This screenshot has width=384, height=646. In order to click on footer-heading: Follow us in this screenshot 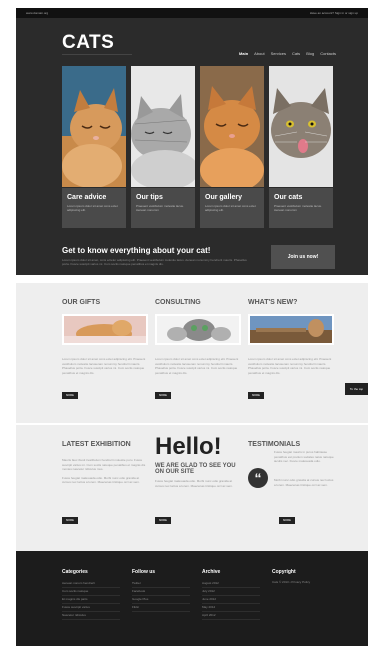, I will do `click(144, 572)`.